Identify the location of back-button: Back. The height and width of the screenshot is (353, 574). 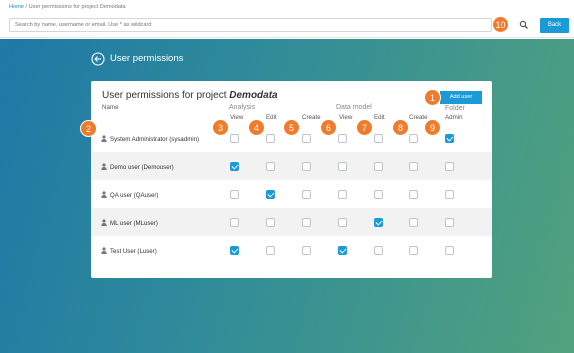
(554, 25).